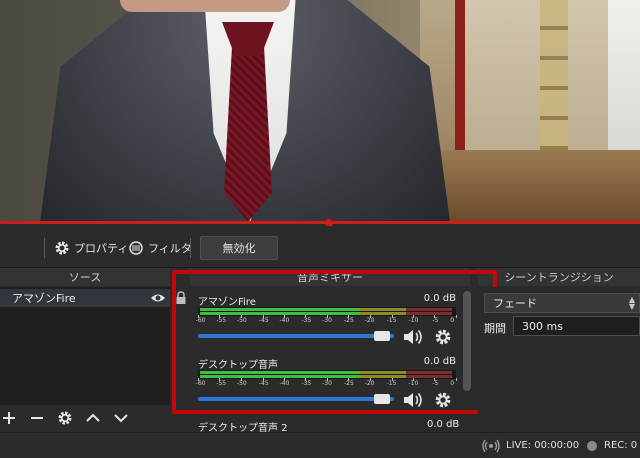 Image resolution: width=640 pixels, height=458 pixels. What do you see at coordinates (239, 248) in the screenshot?
I see `disable-button: 無効化` at bounding box center [239, 248].